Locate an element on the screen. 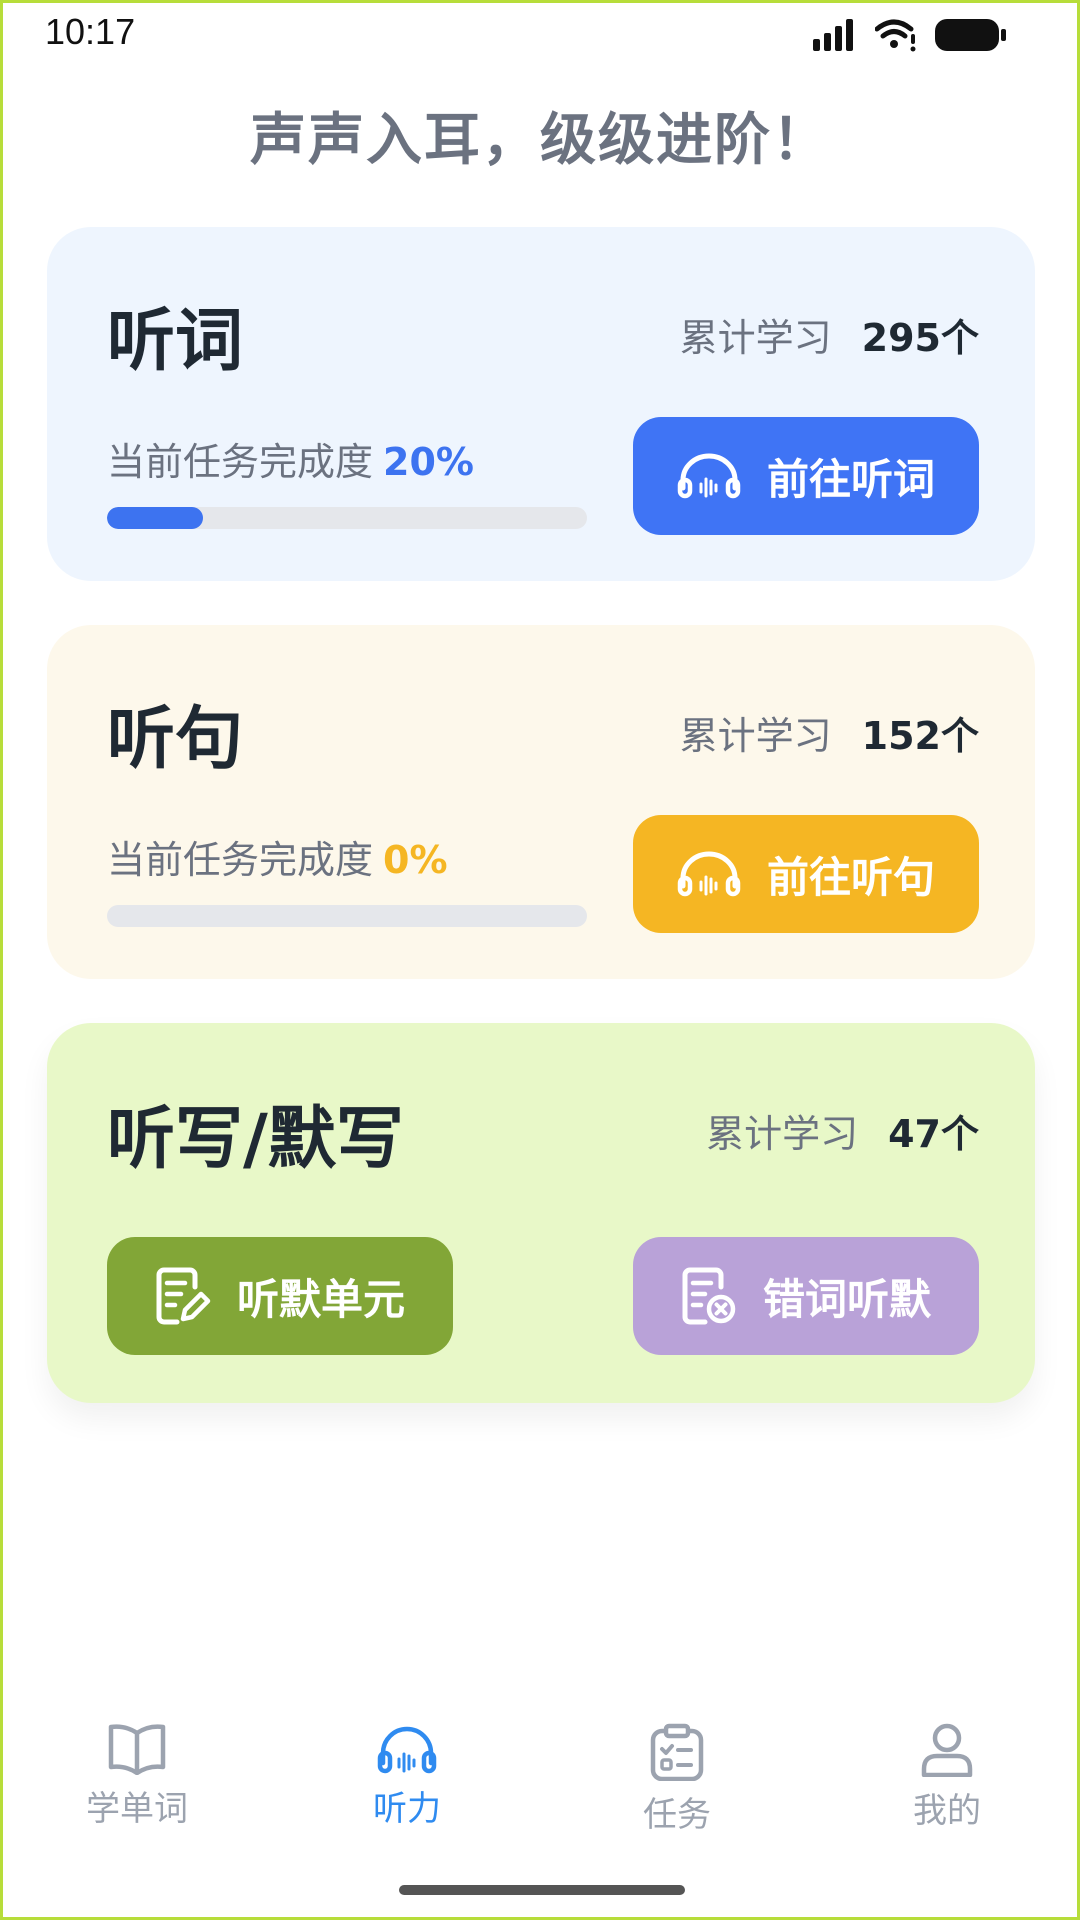 Image resolution: width=1080 pixels, height=1920 pixels. go-listen-words-button: 前往听词 is located at coordinates (806, 476).